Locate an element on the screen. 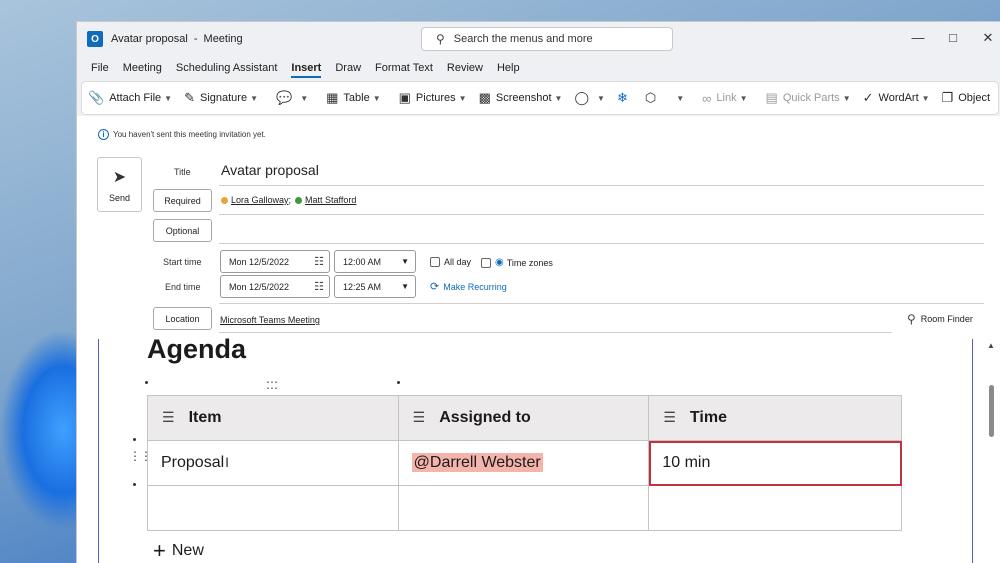  menu-insert: Insert is located at coordinates (306, 68).